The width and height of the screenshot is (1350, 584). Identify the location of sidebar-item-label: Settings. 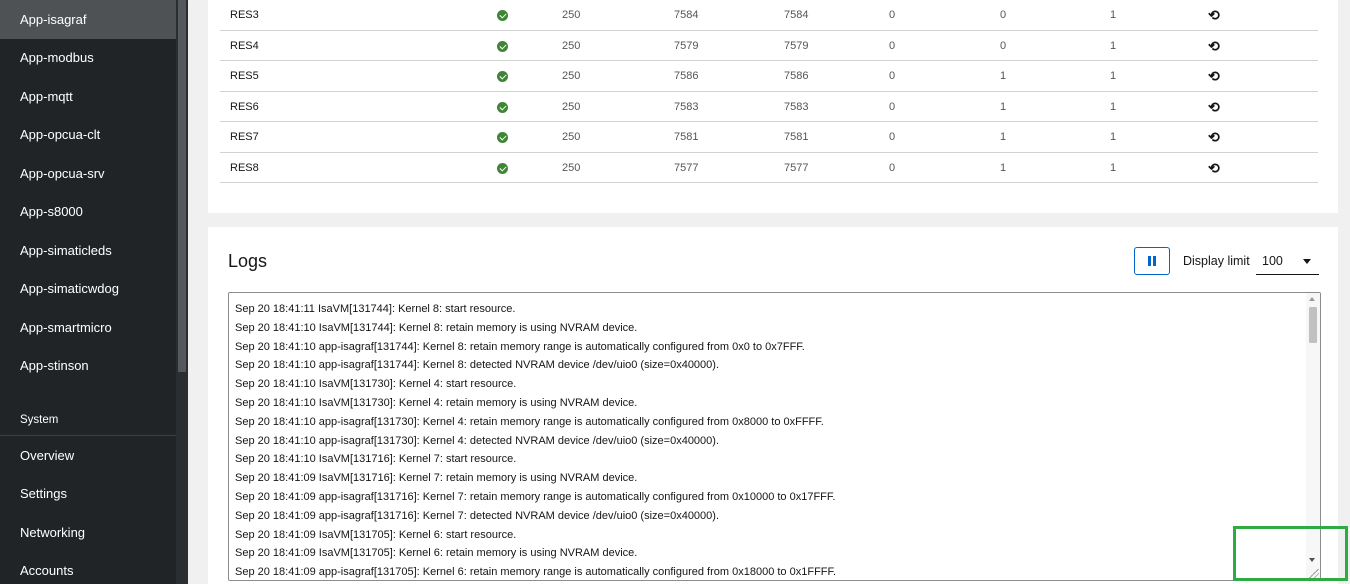
(43, 494).